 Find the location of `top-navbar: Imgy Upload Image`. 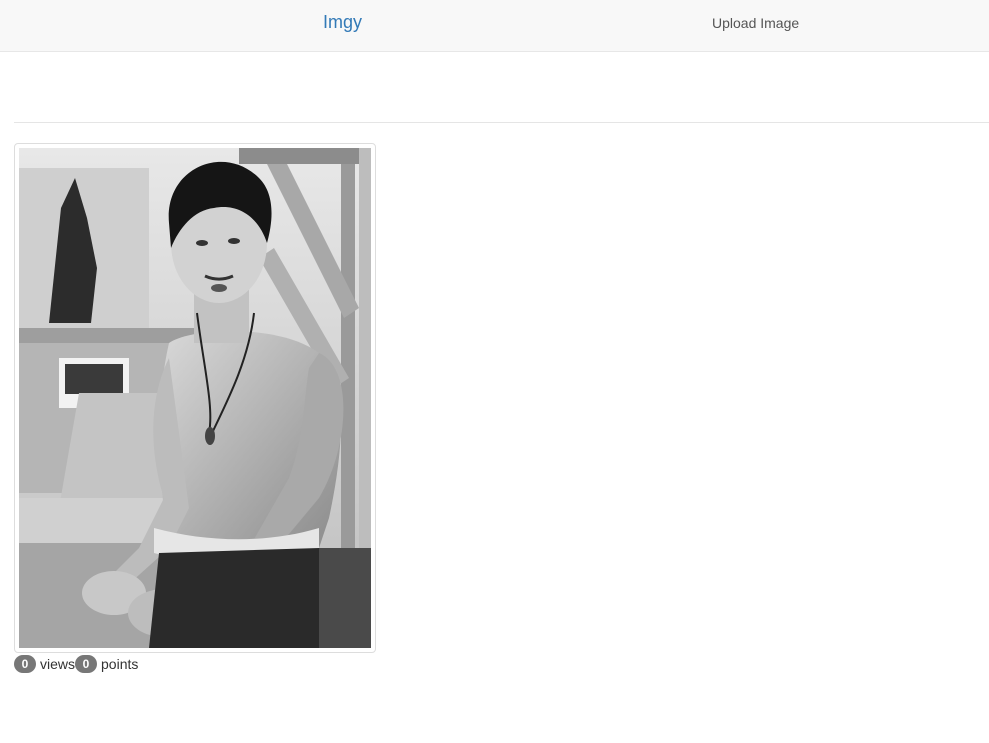

top-navbar: Imgy Upload Image is located at coordinates (494, 26).